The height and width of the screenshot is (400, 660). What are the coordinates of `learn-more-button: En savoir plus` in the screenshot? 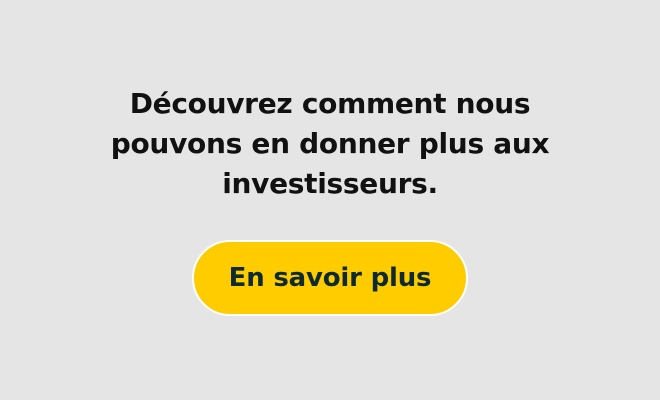 It's located at (330, 278).